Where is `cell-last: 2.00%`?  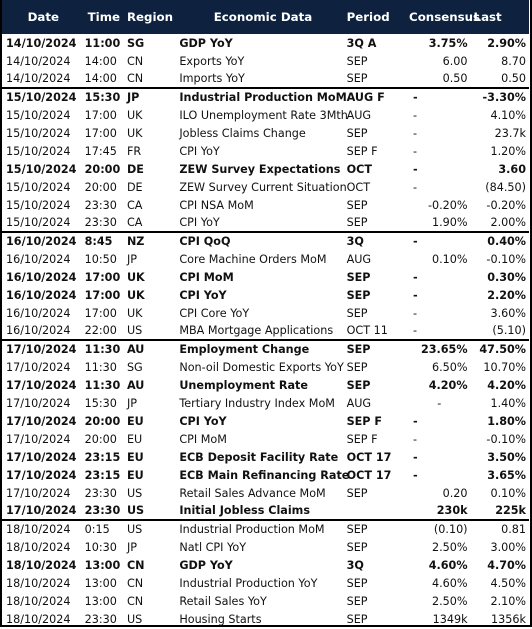
cell-last: 2.00% is located at coordinates (508, 222).